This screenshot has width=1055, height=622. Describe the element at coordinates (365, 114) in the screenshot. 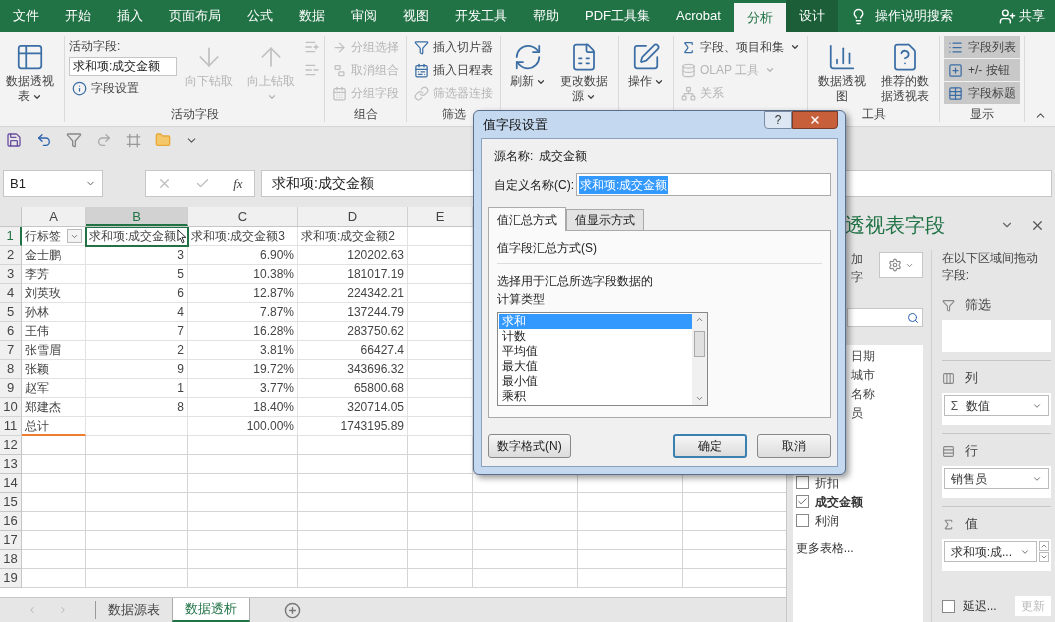

I see `group-label: 组合` at that location.